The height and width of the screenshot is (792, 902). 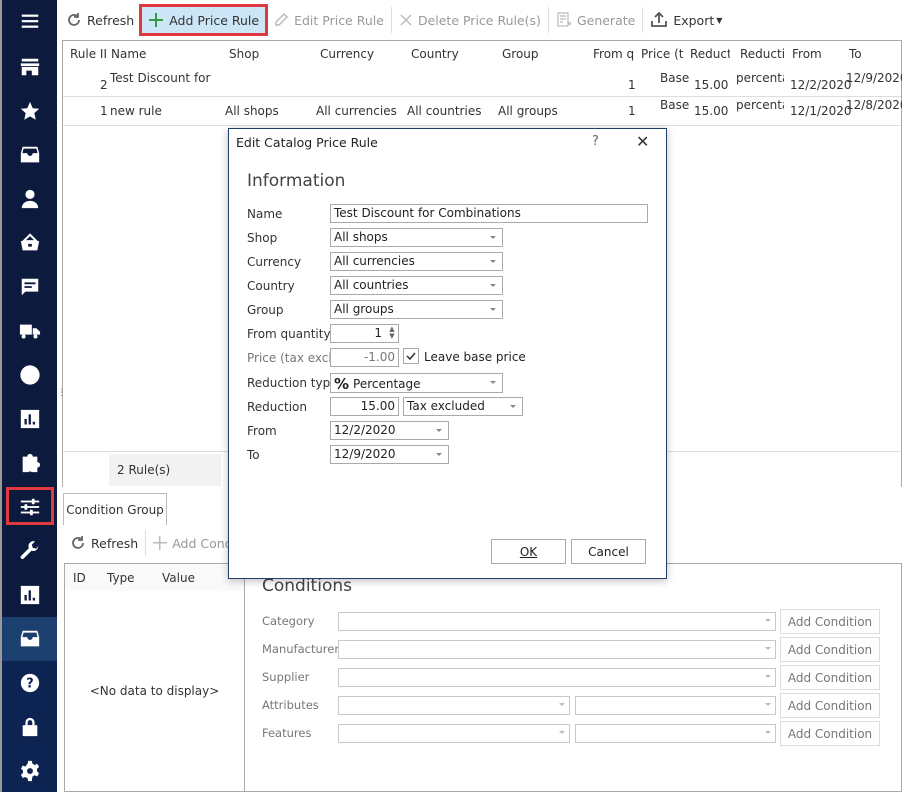 I want to click on column-header: Currency, so click(x=347, y=54).